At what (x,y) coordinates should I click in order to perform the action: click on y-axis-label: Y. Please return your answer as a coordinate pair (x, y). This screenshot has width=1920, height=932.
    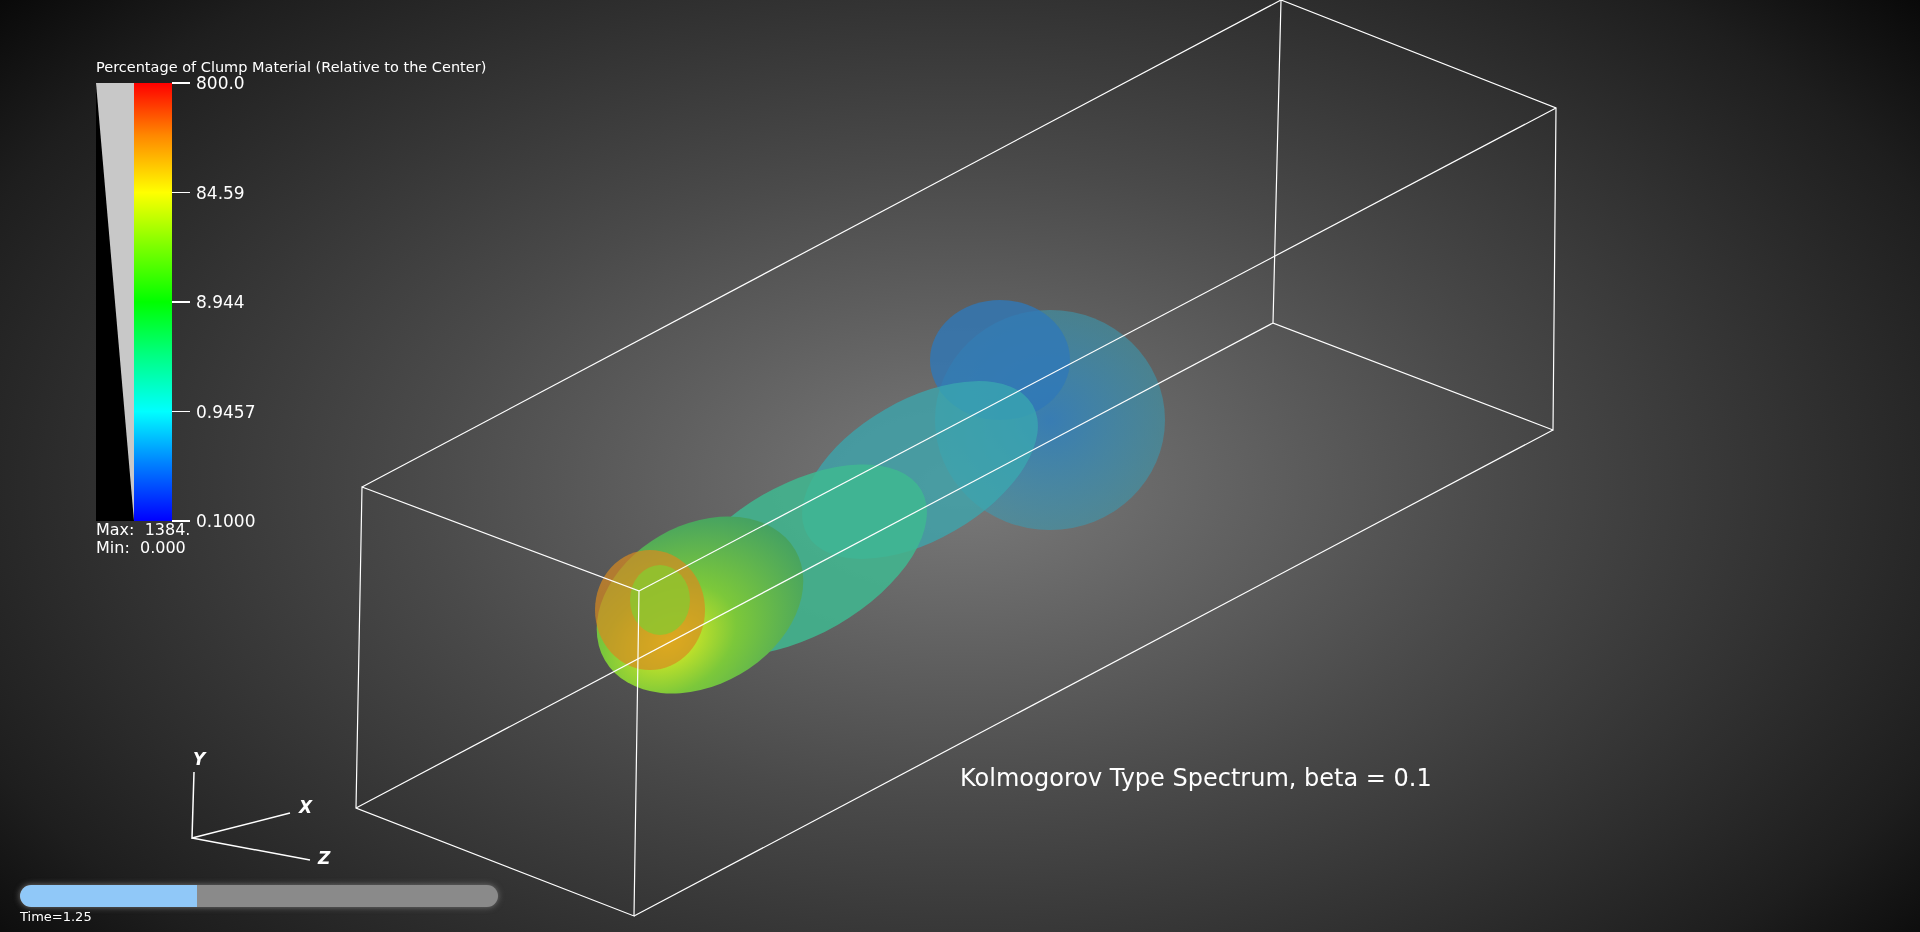
    Looking at the image, I should click on (199, 759).